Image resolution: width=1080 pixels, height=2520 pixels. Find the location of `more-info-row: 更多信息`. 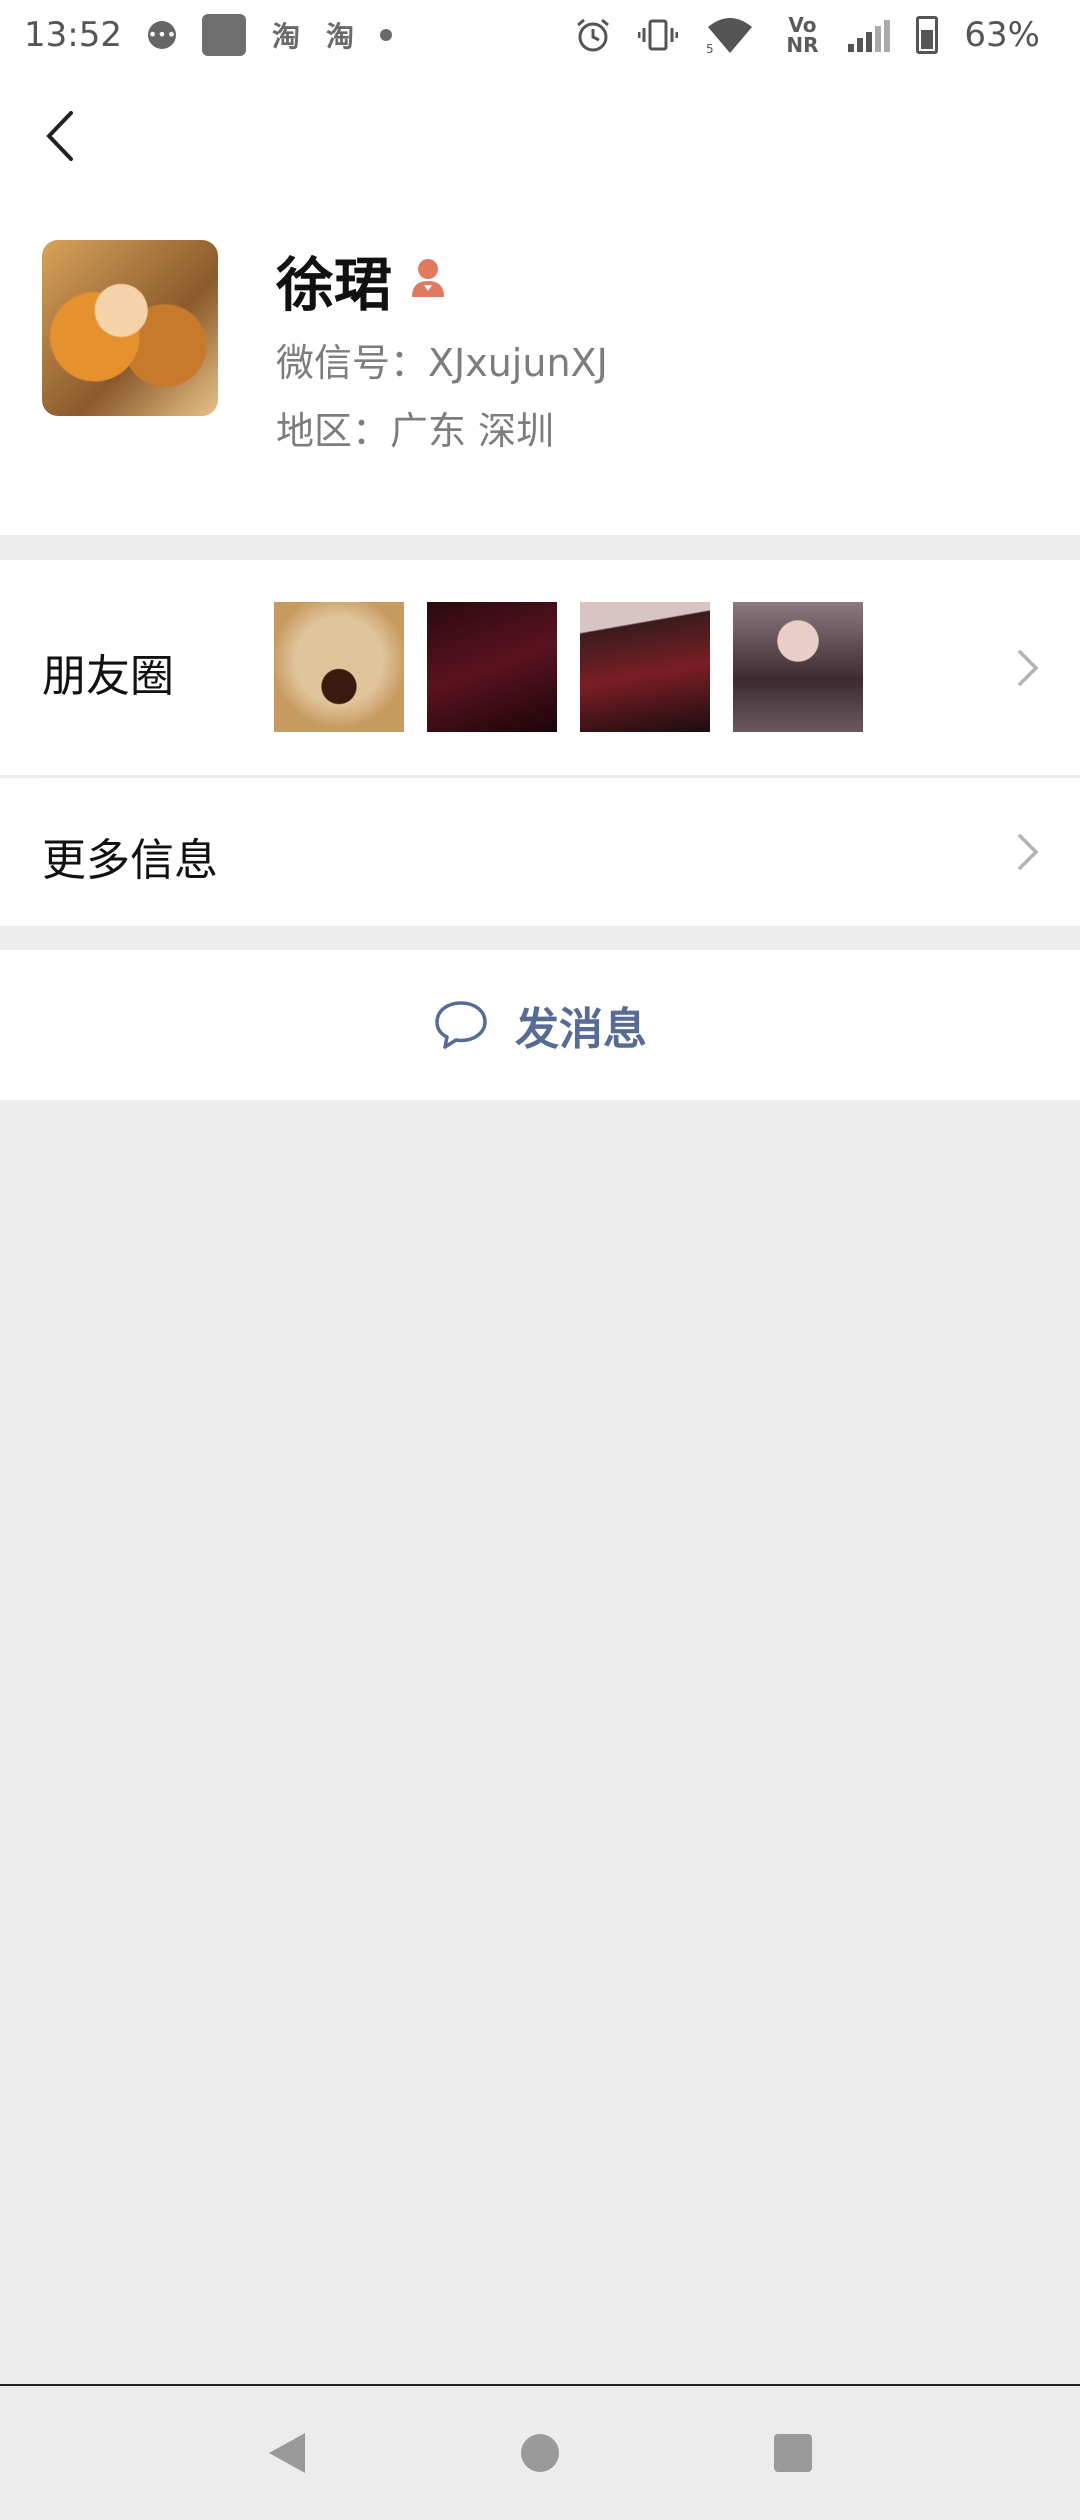

more-info-row: 更多信息 is located at coordinates (540, 852).